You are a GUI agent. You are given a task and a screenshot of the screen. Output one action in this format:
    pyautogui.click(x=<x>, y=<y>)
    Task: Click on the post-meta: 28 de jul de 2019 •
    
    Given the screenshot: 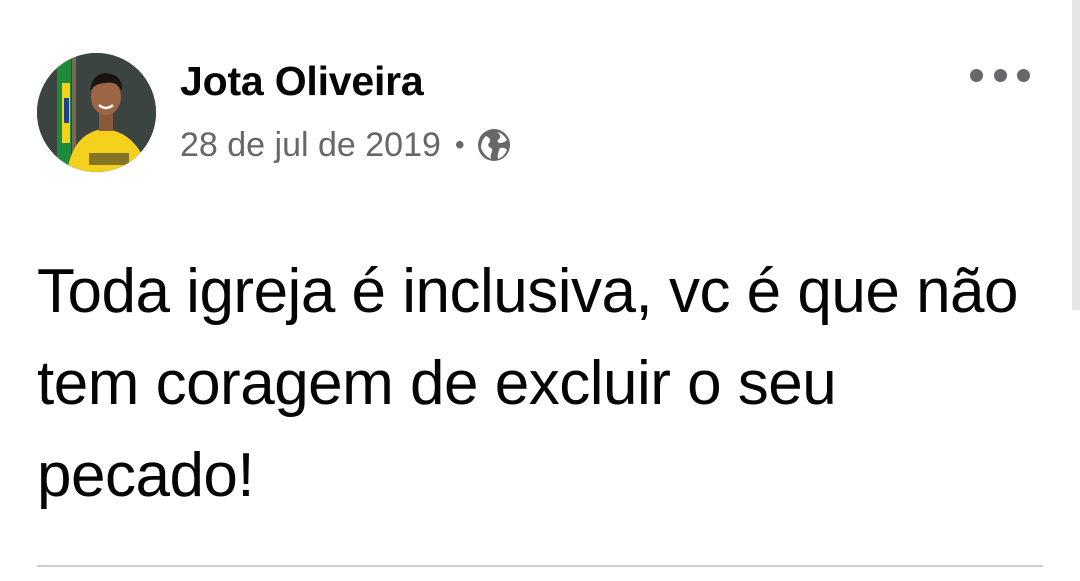 What is the action you would take?
    pyautogui.click(x=345, y=145)
    